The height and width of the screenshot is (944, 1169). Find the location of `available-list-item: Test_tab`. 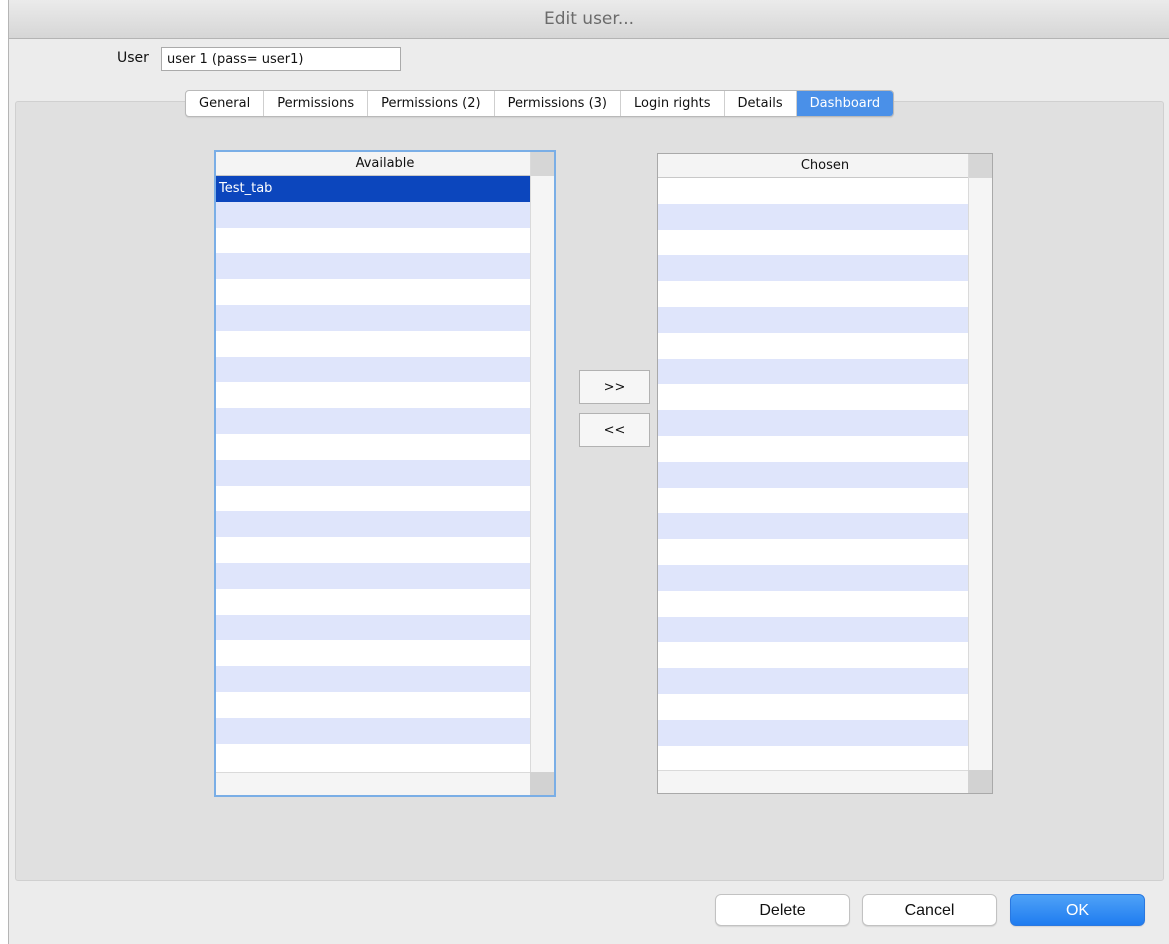

available-list-item: Test_tab is located at coordinates (373, 189).